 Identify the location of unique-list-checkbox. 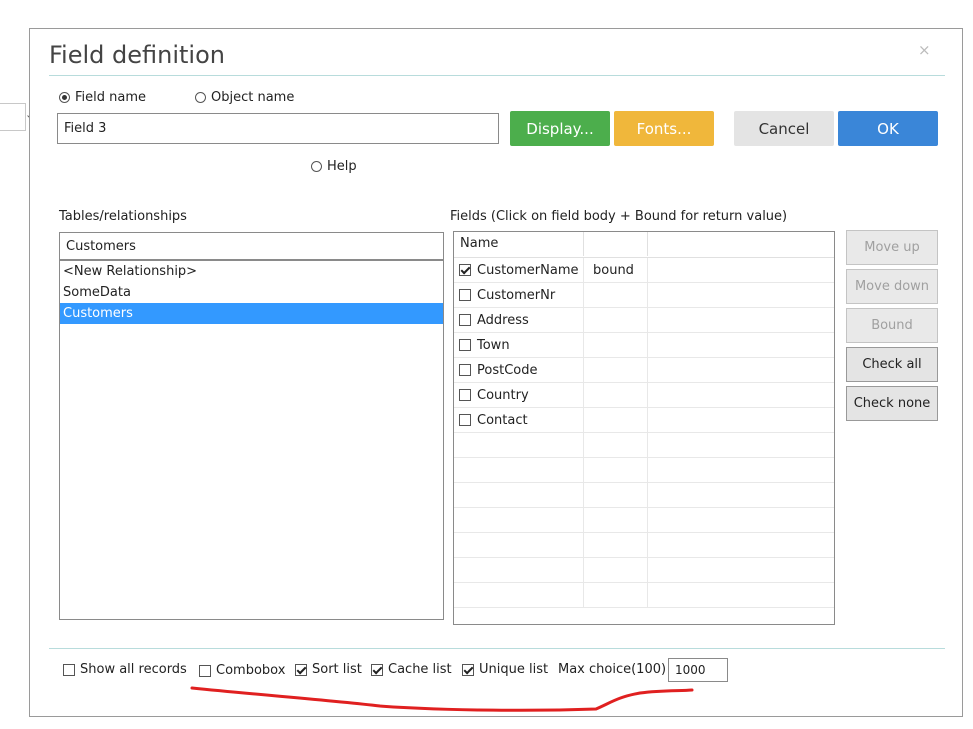
(468, 669).